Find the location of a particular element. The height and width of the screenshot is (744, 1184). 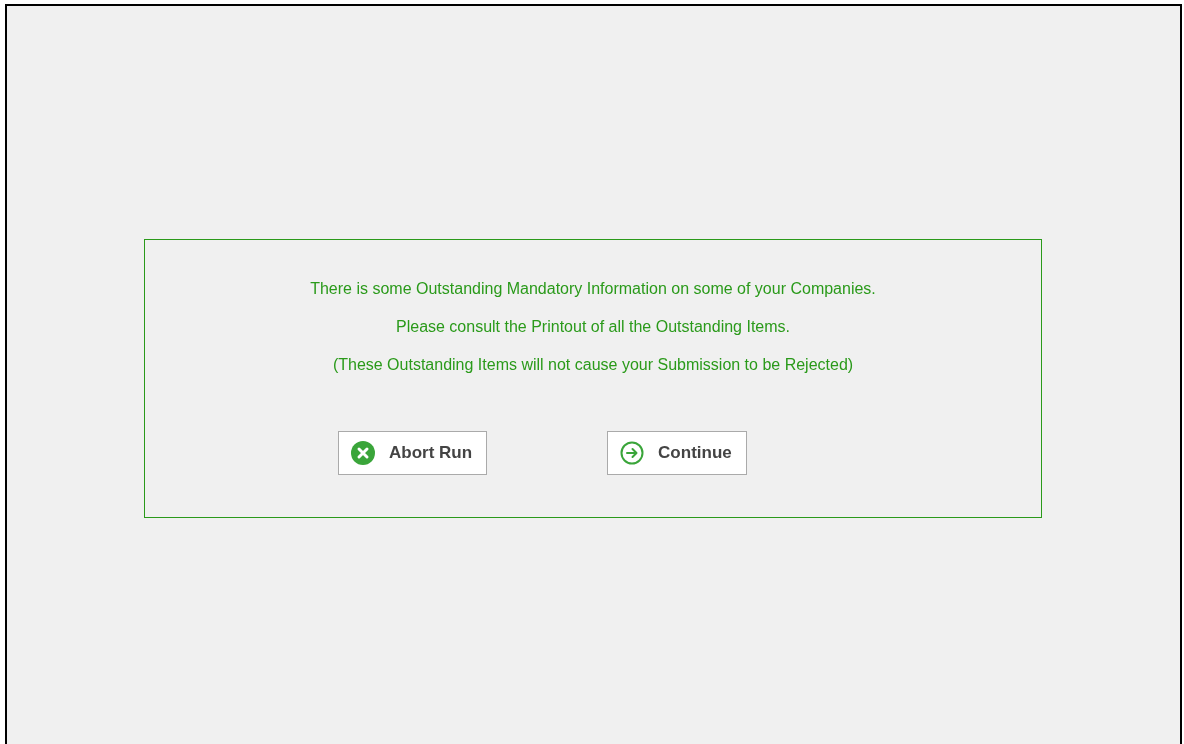

message-text: Please consult the Printout of all the Outstanding Items. is located at coordinates (593, 327).